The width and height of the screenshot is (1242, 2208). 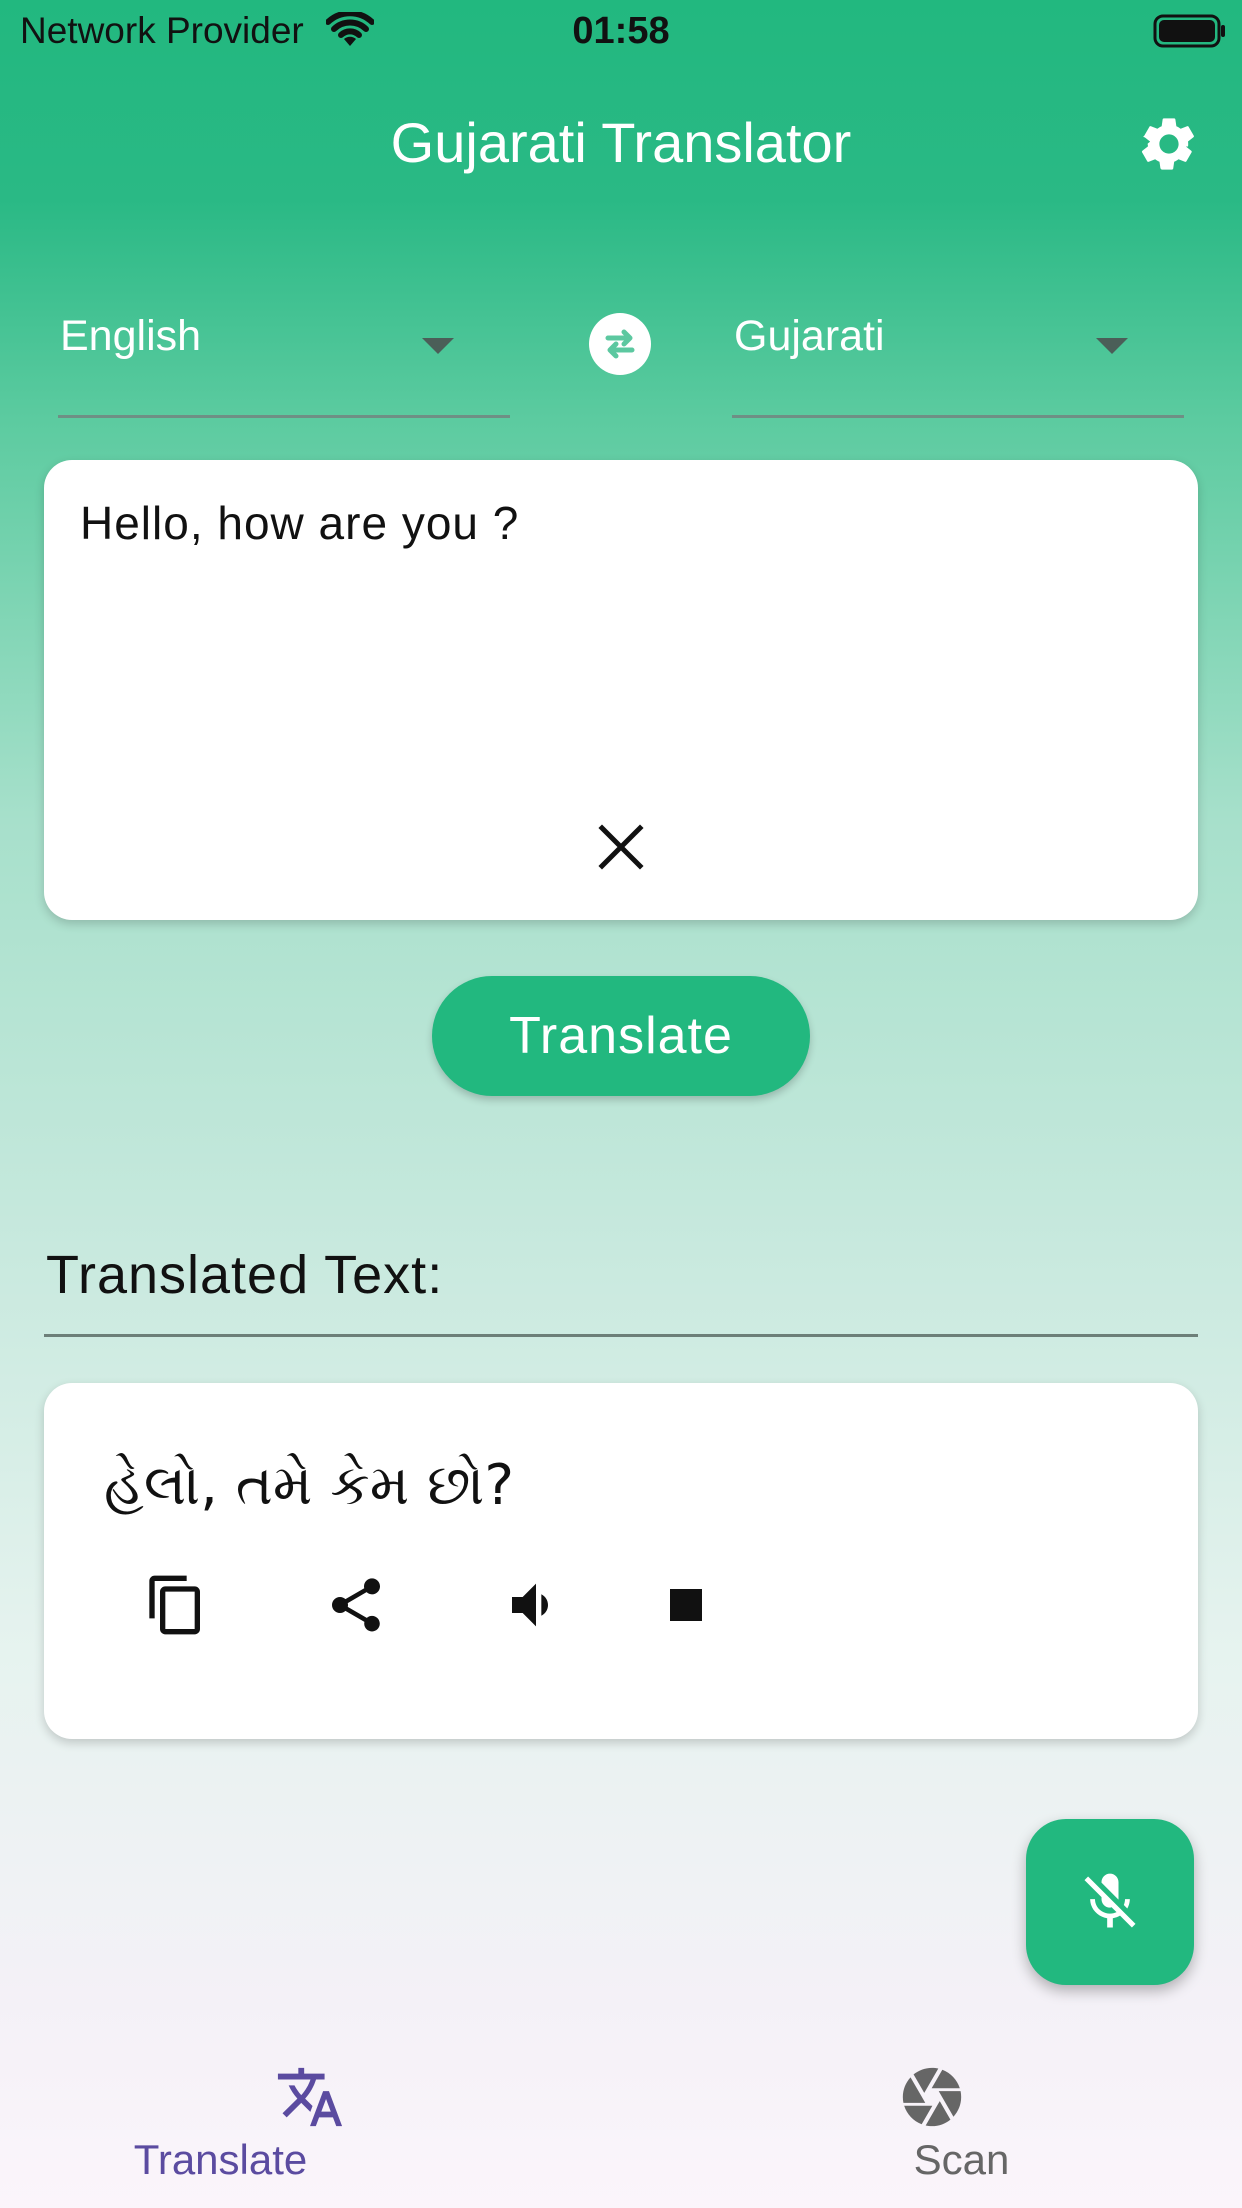 I want to click on stop-icon, so click(x=686, y=1605).